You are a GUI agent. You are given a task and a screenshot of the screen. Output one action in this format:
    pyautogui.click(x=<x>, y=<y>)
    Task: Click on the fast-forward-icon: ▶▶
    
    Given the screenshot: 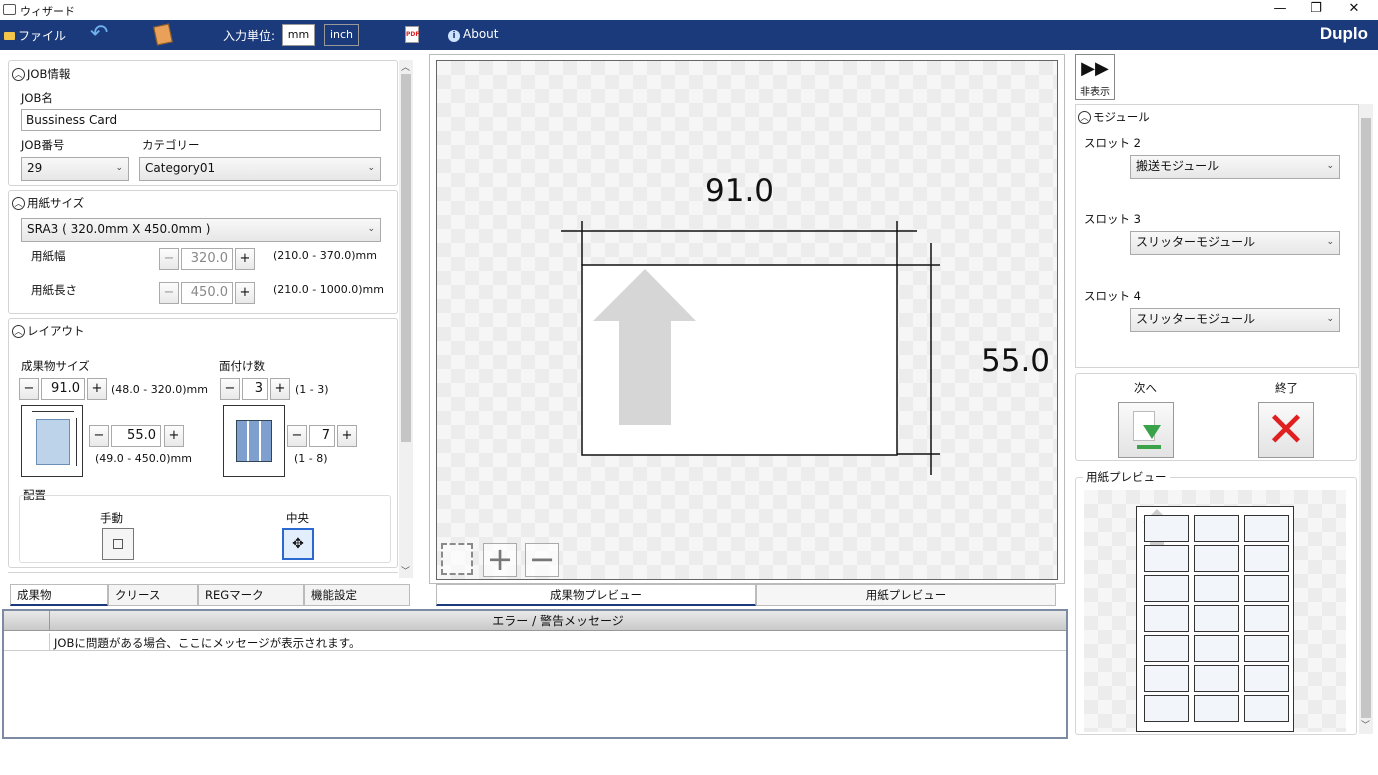 What is the action you would take?
    pyautogui.click(x=1095, y=68)
    